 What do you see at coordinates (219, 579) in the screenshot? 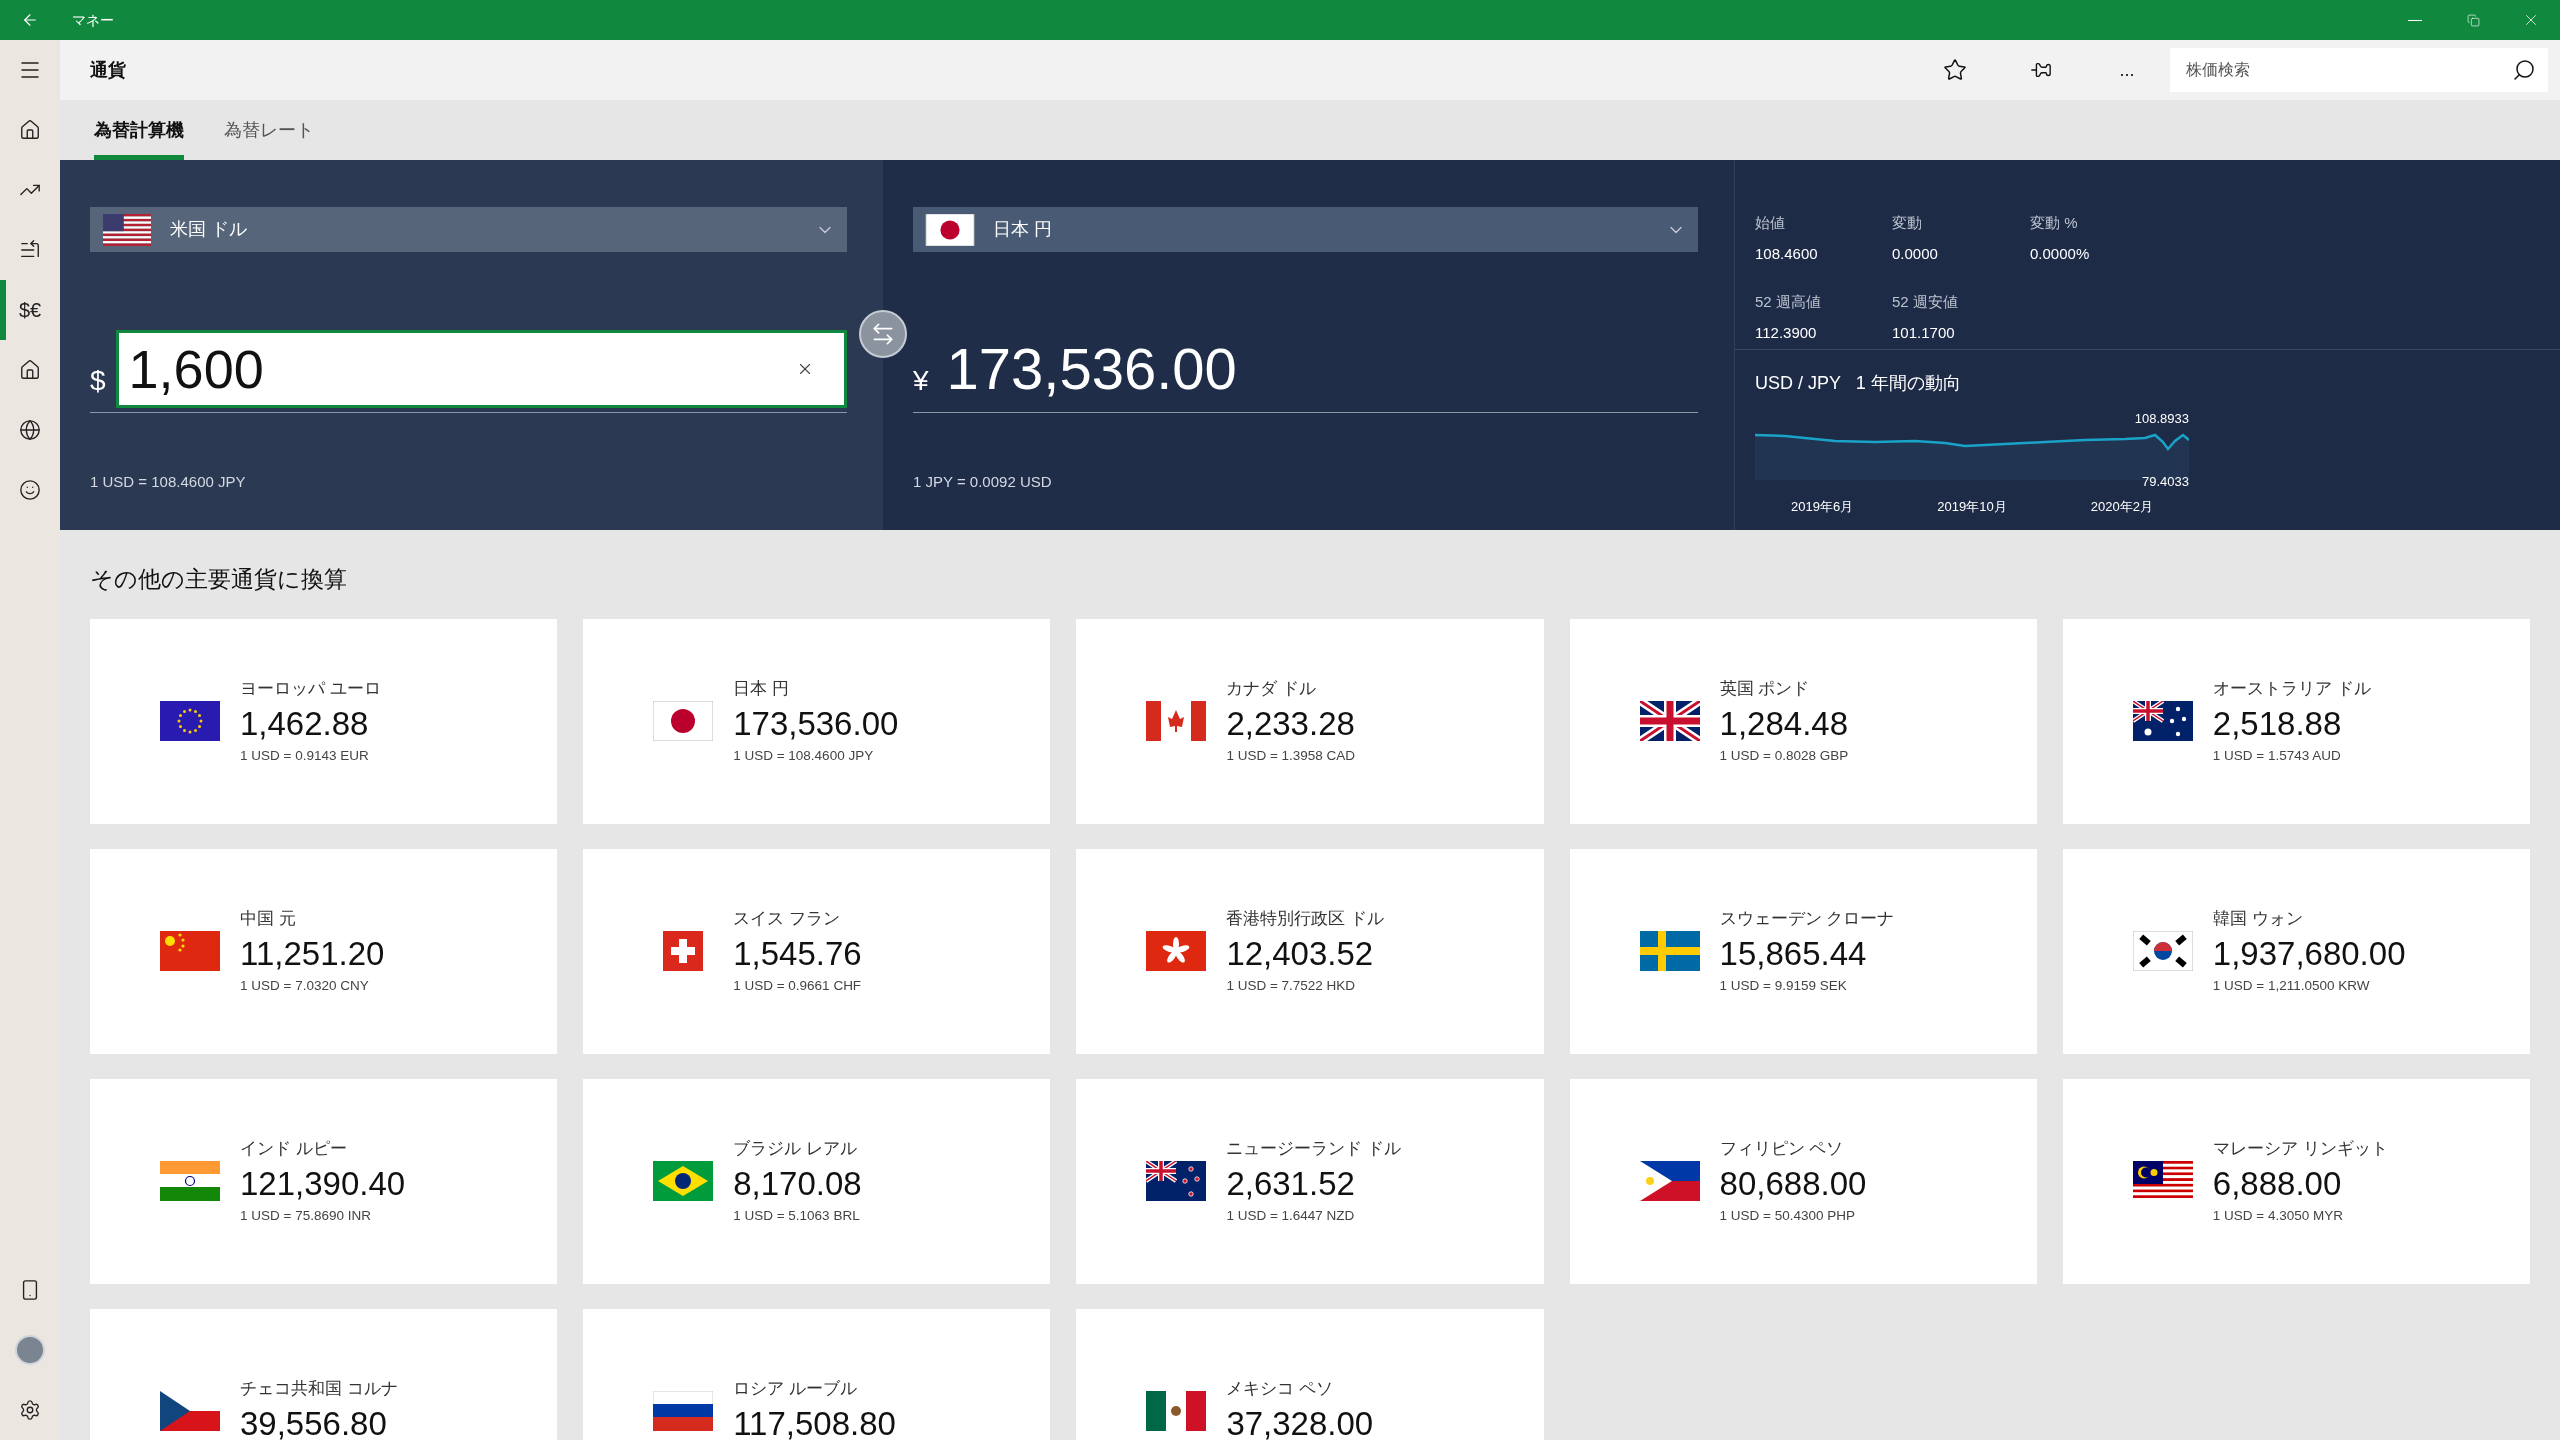
I see `section-title: その他の主要通貨に換算` at bounding box center [219, 579].